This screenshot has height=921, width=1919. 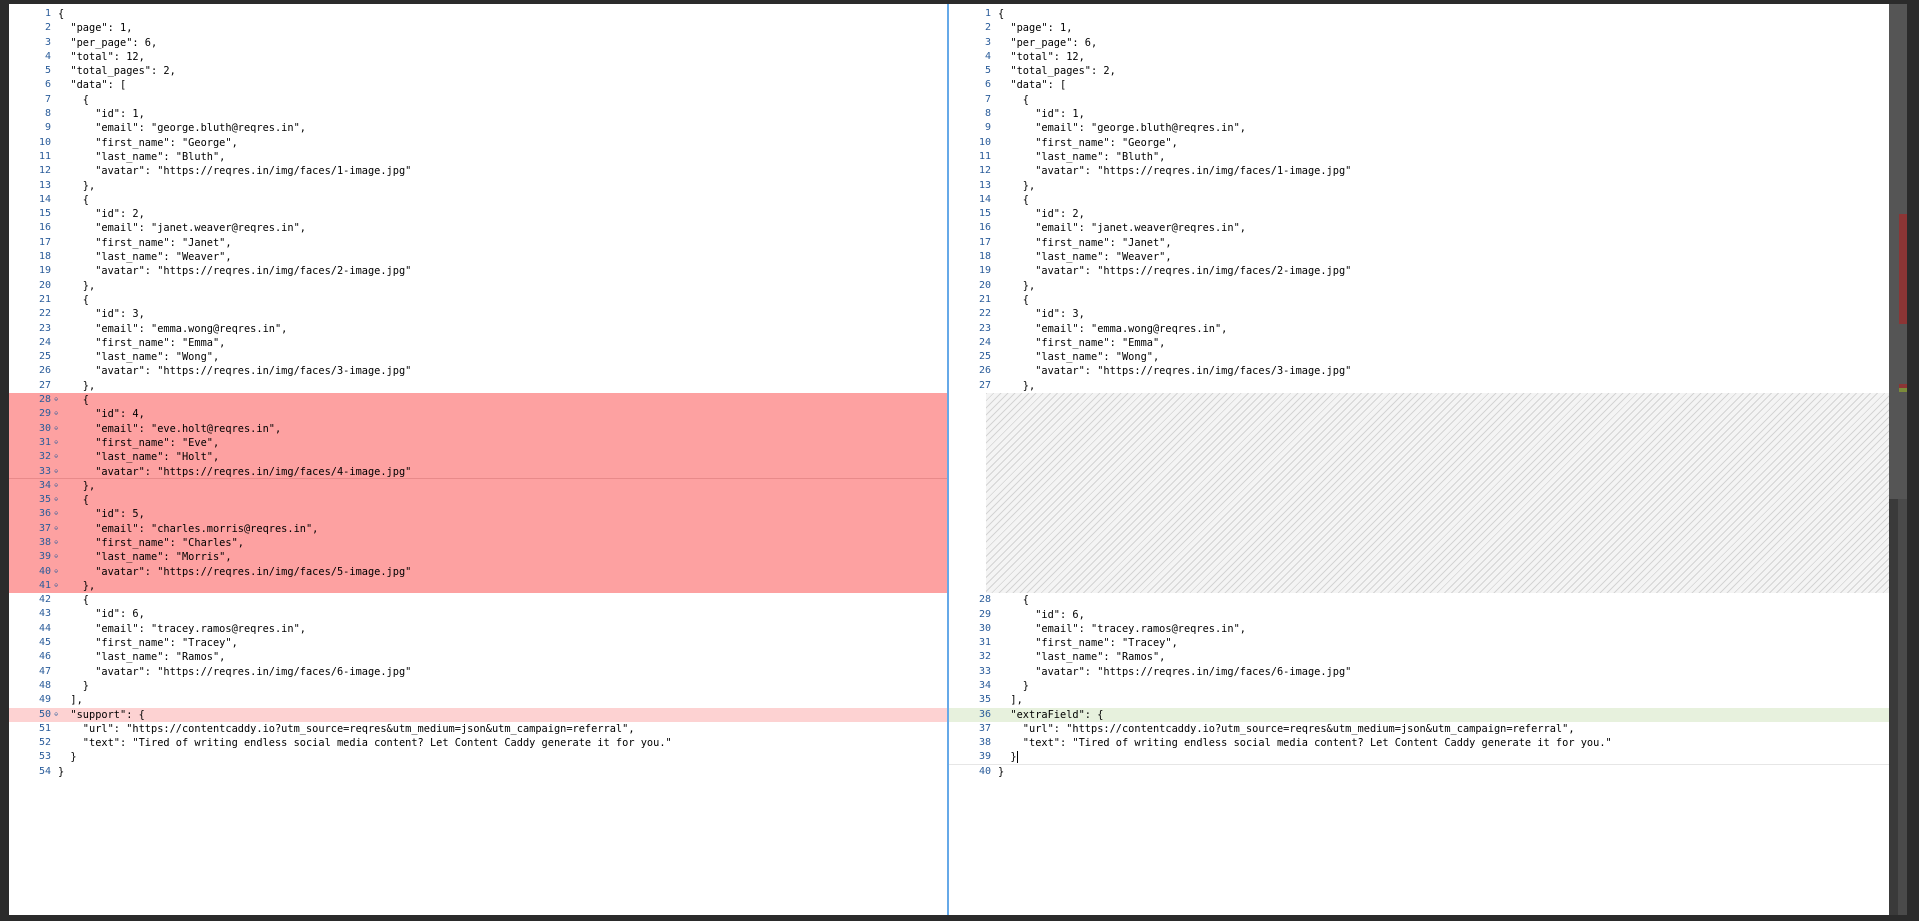 What do you see at coordinates (478, 686) in the screenshot?
I see `code-line: 48 }` at bounding box center [478, 686].